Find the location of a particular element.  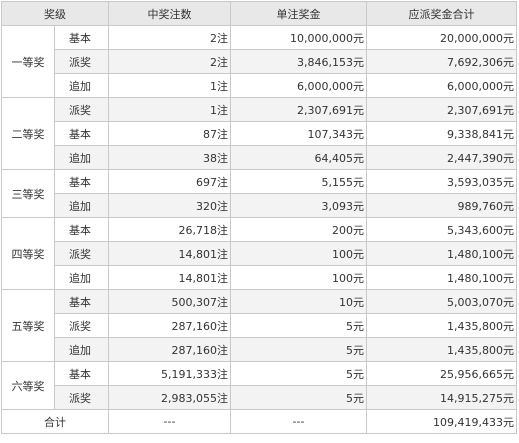

single-prize: 10元 is located at coordinates (298, 301).